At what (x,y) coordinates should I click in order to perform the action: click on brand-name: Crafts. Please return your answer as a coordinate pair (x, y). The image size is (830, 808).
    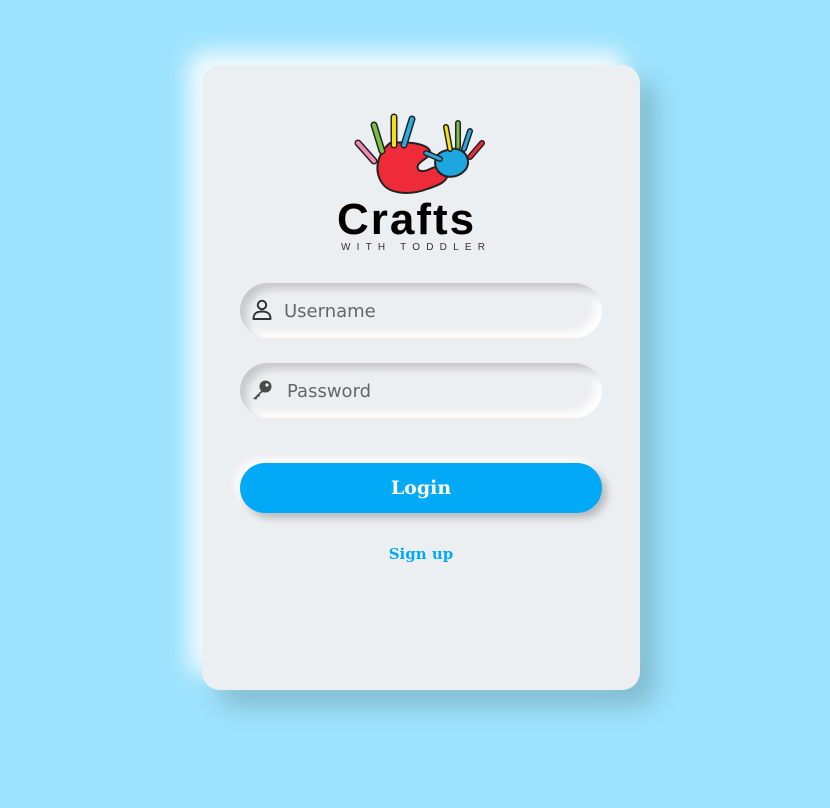
    Looking at the image, I should click on (407, 219).